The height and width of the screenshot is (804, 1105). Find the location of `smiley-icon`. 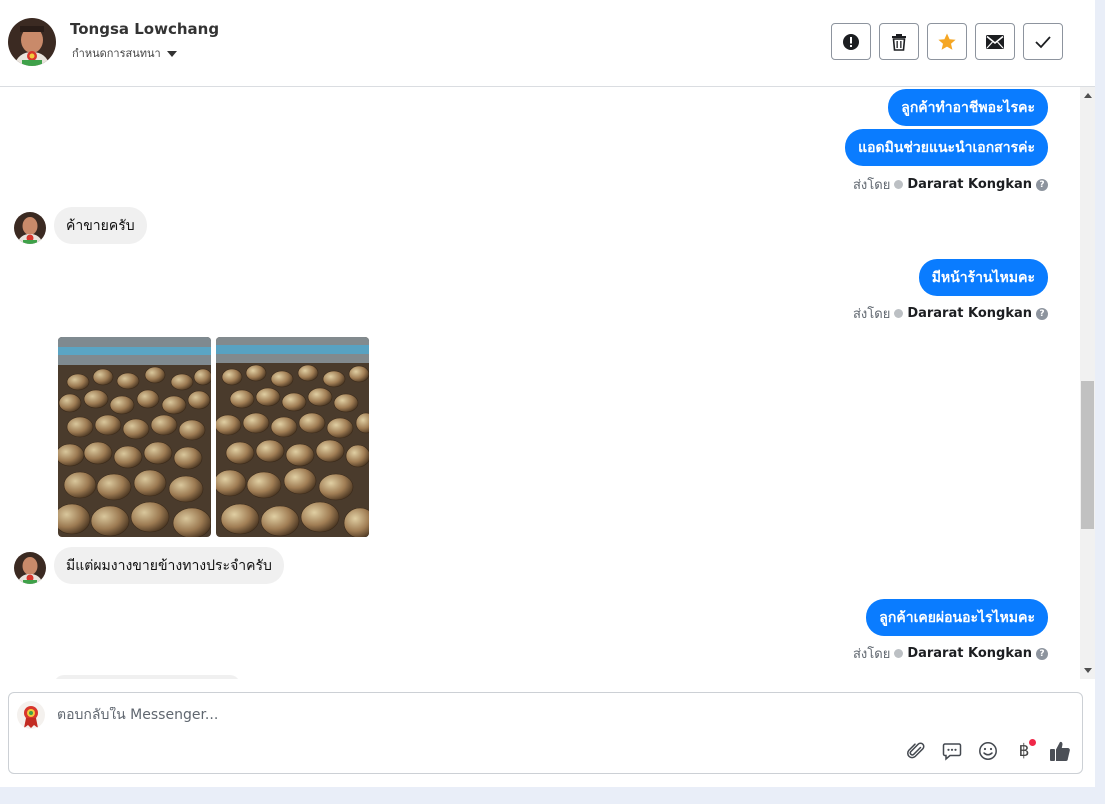

smiley-icon is located at coordinates (988, 751).